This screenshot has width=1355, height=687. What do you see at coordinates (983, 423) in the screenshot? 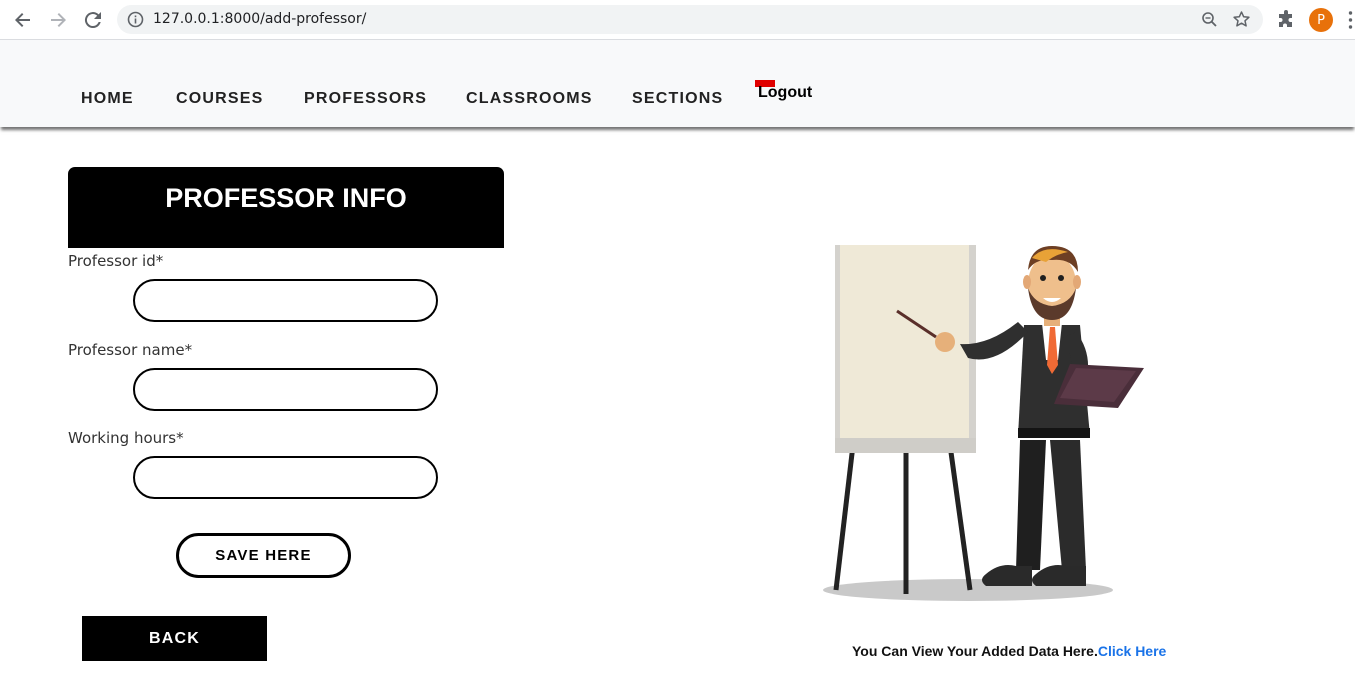
I see `professor-illustration` at bounding box center [983, 423].